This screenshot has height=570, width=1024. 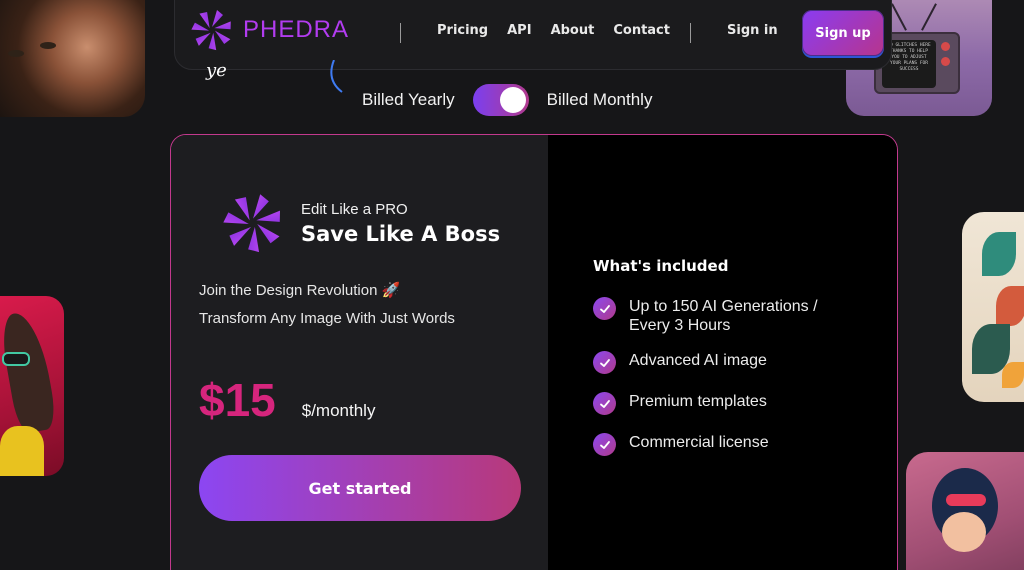 What do you see at coordinates (327, 318) in the screenshot?
I see `plan-description-line2: Transform Any Image With Just Words` at bounding box center [327, 318].